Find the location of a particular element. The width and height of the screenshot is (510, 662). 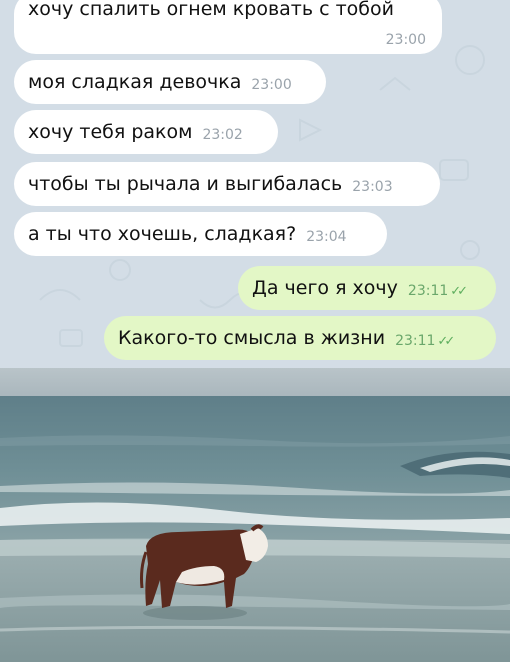

incoming-message: моя сладкая девочка 23:00 is located at coordinates (170, 82).